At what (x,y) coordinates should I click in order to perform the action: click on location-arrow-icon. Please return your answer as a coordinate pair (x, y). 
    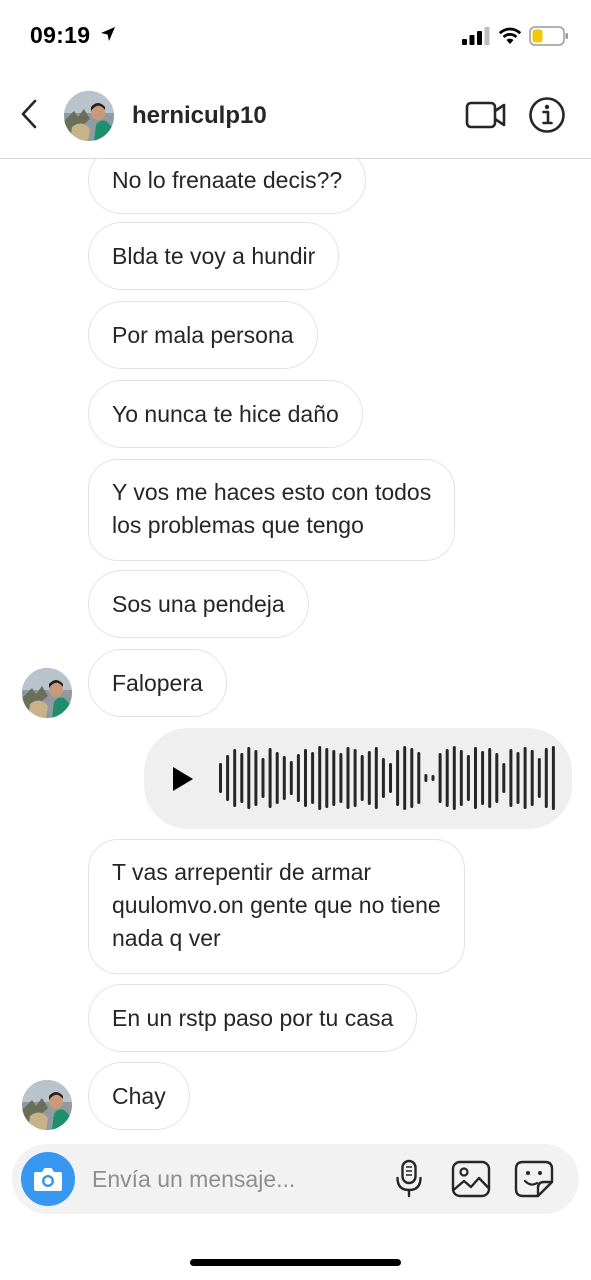
    Looking at the image, I should click on (108, 34).